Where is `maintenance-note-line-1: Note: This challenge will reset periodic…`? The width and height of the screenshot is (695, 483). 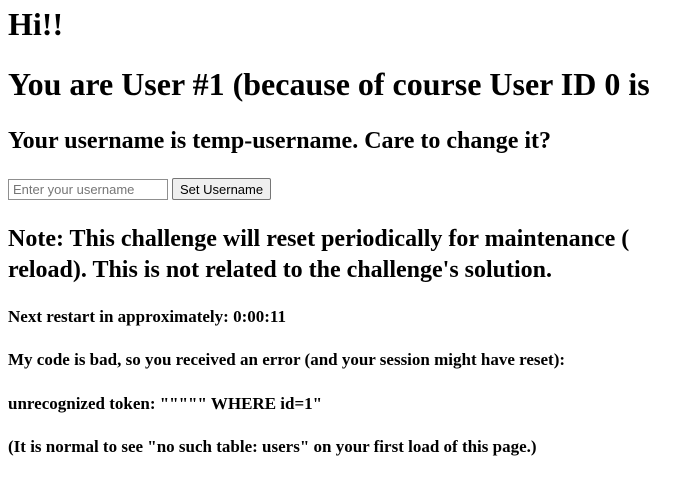 maintenance-note-line-1: Note: This challenge will reset periodic… is located at coordinates (319, 239).